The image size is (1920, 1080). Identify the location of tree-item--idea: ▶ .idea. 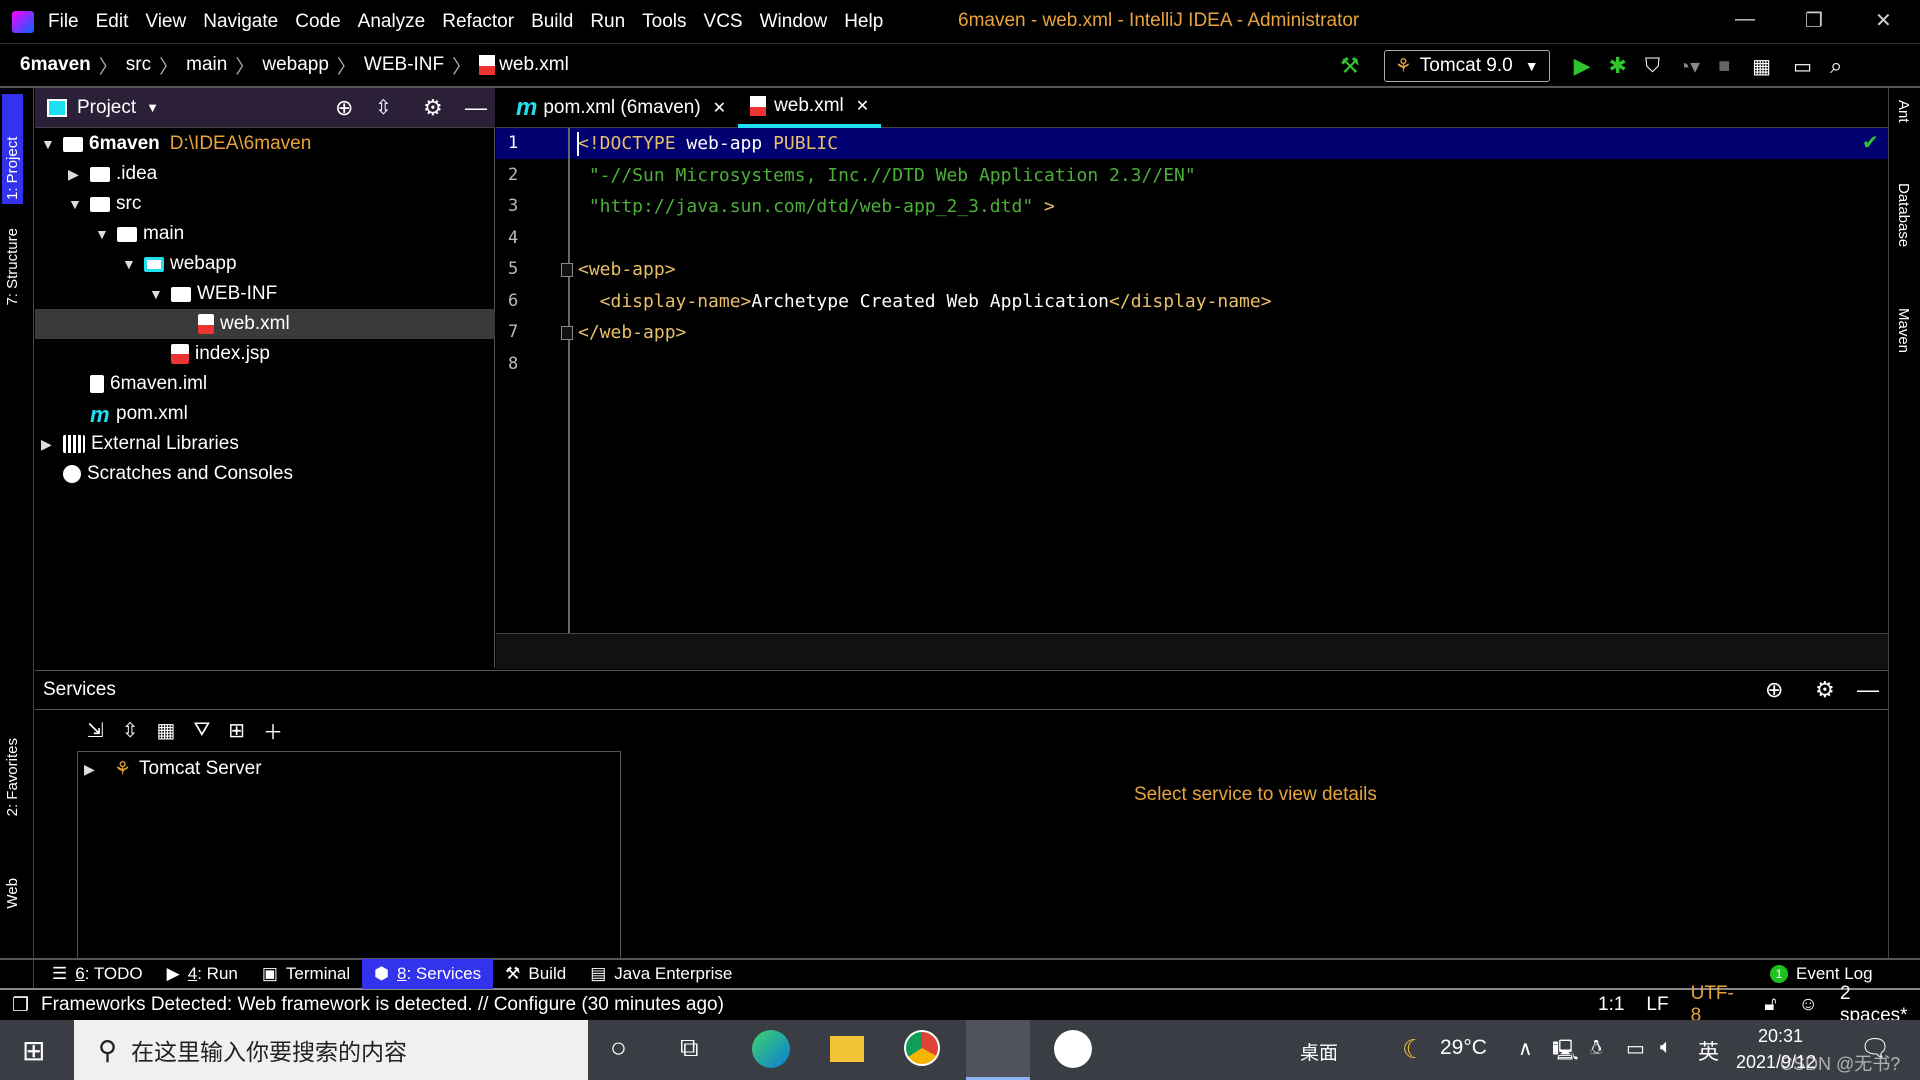
(265, 174).